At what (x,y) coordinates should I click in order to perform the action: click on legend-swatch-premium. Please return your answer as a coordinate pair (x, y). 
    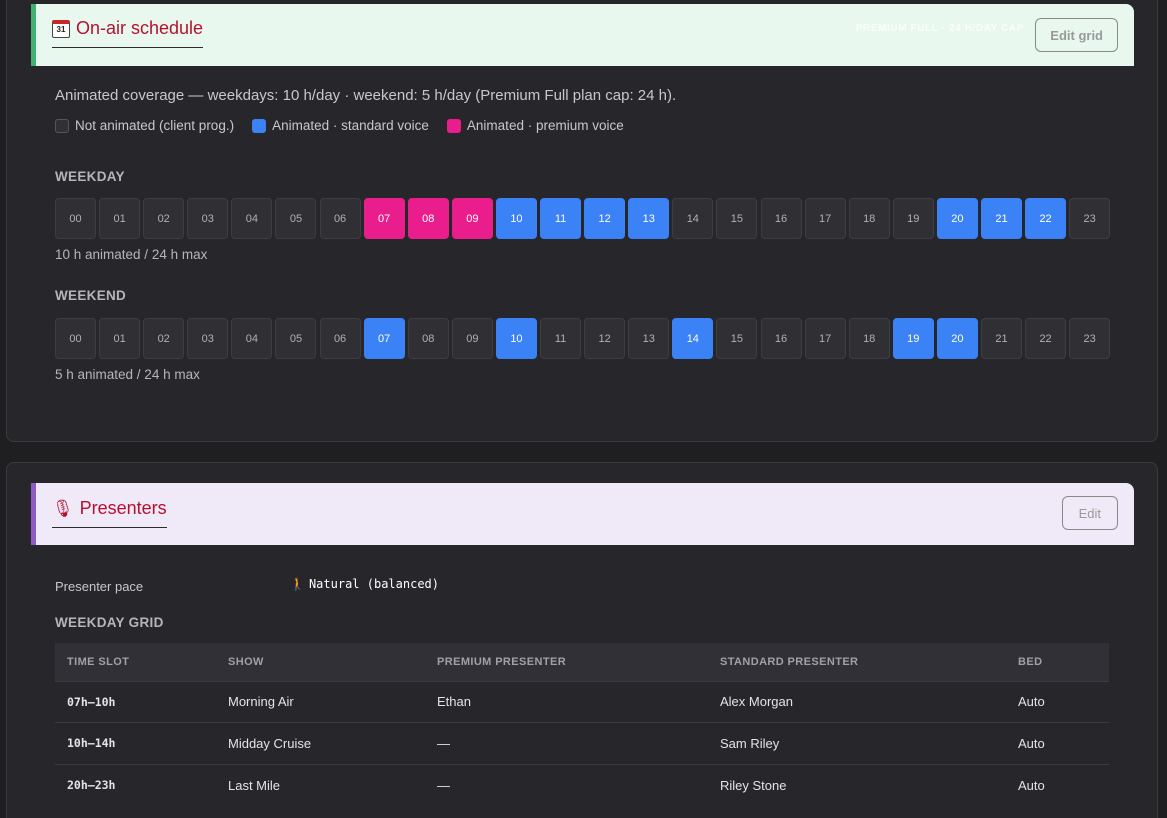
    Looking at the image, I should click on (453, 125).